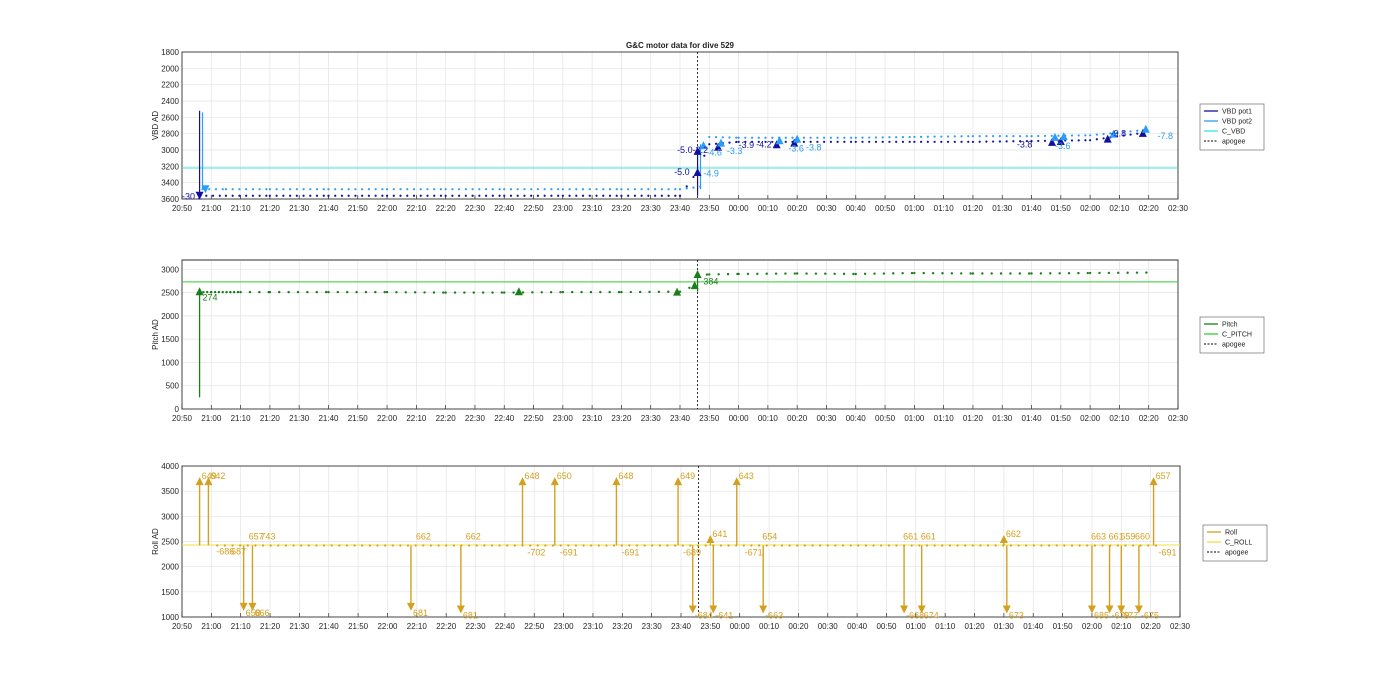  What do you see at coordinates (1032, 418) in the screenshot?
I see `x-tick-label: 01:40` at bounding box center [1032, 418].